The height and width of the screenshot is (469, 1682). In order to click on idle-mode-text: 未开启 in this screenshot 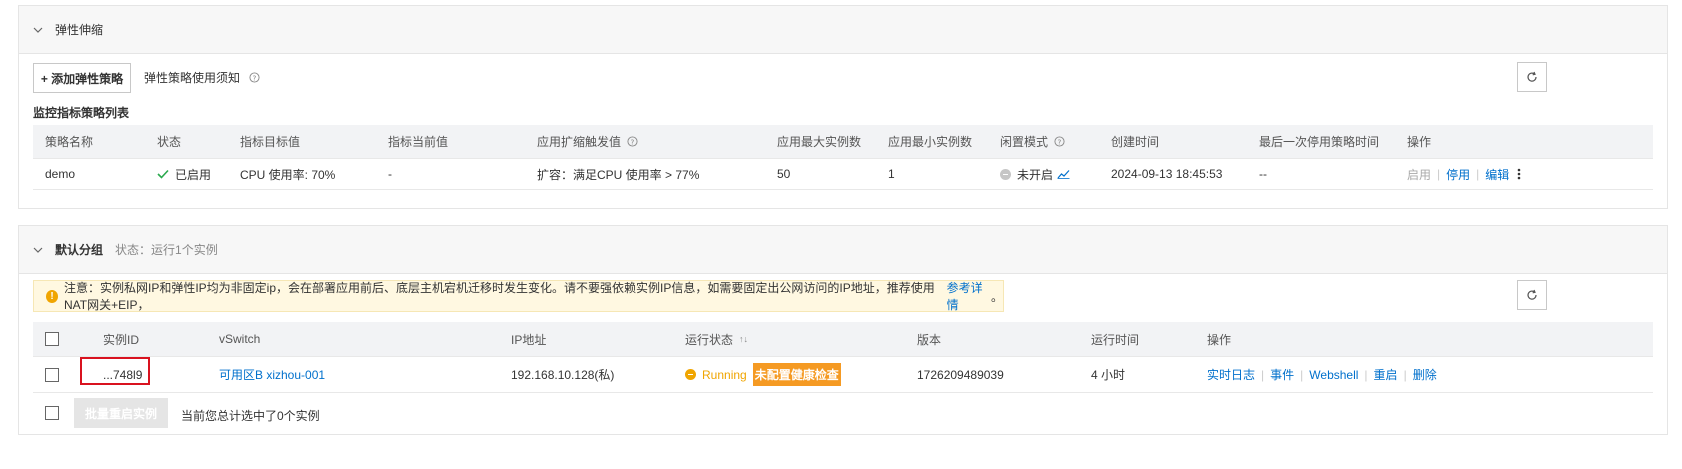, I will do `click(1035, 174)`.